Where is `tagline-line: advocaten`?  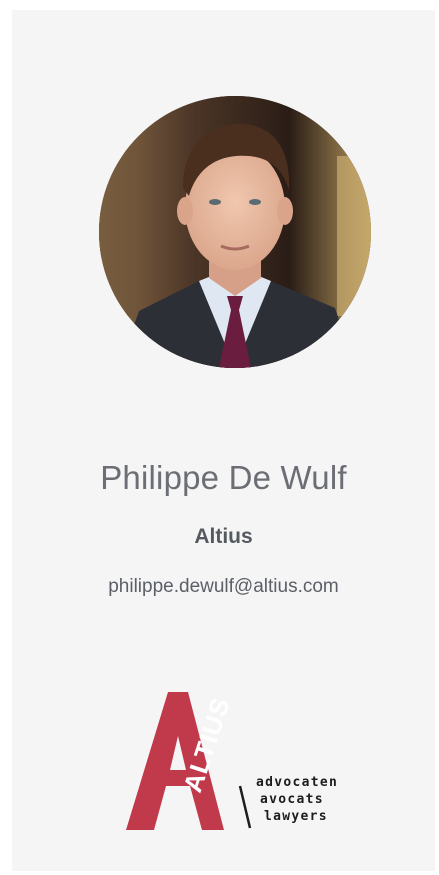
tagline-line: advocaten is located at coordinates (297, 782).